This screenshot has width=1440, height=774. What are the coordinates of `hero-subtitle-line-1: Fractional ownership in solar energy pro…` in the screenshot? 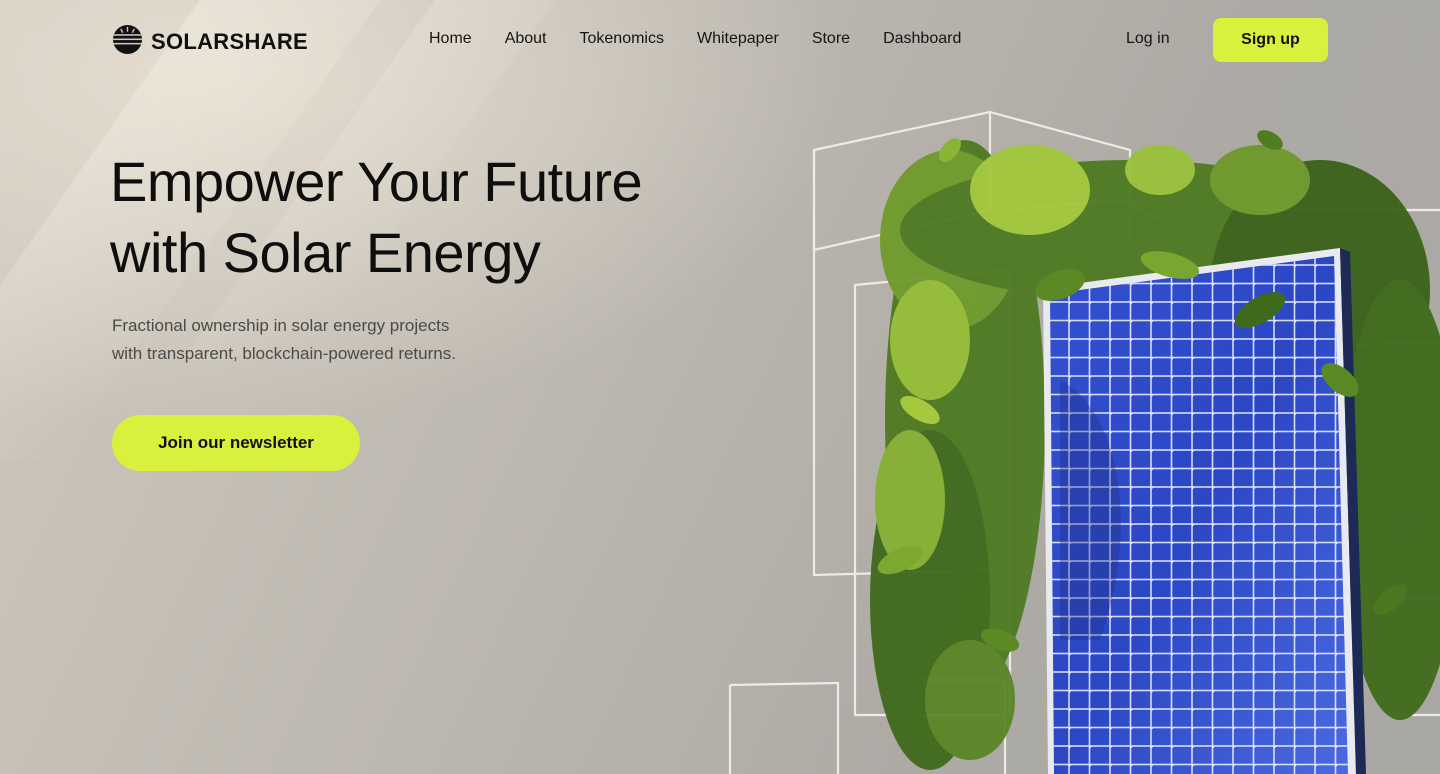 It's located at (281, 325).